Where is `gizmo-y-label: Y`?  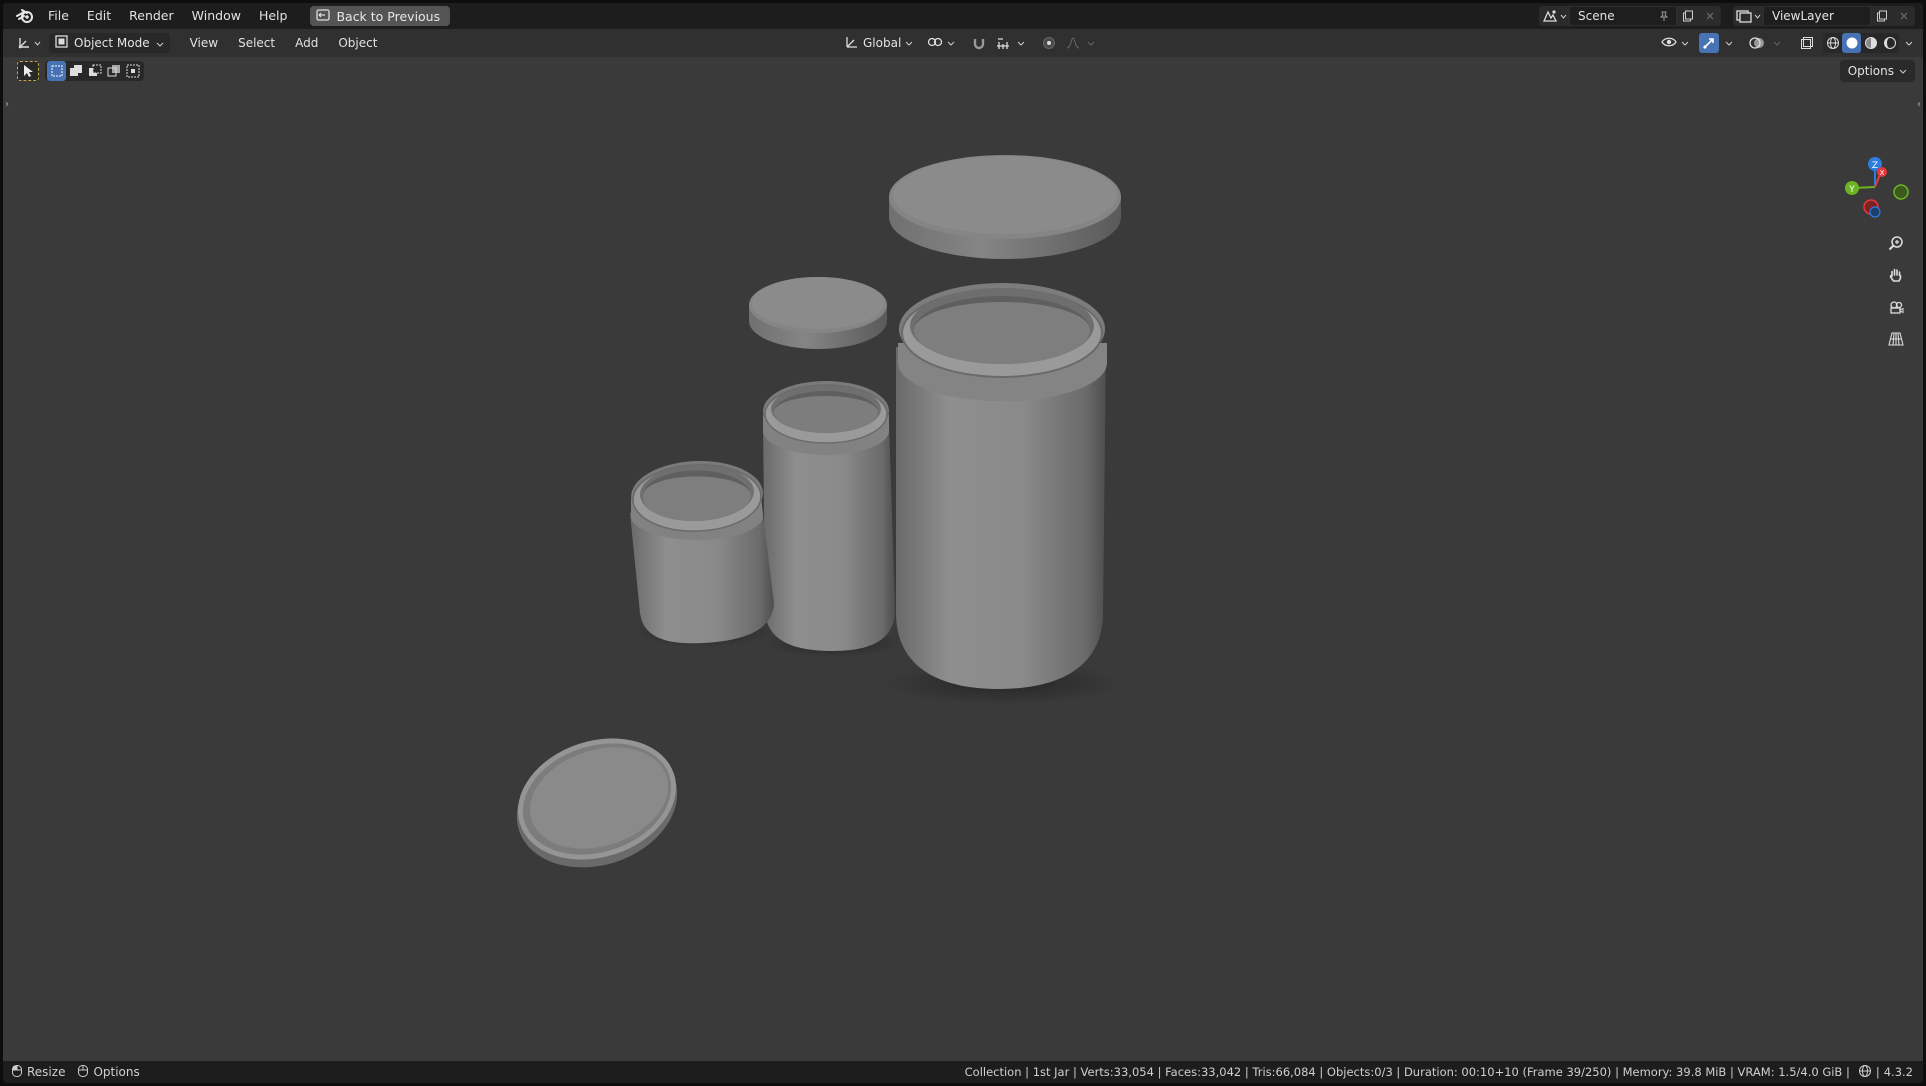 gizmo-y-label: Y is located at coordinates (1851, 190).